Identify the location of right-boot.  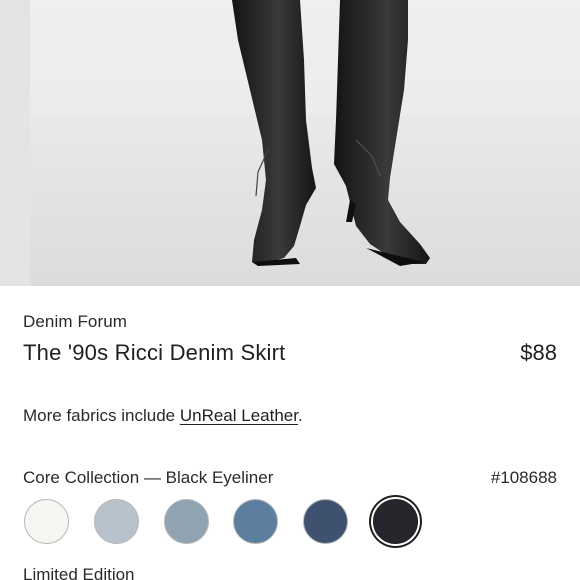
(382, 132).